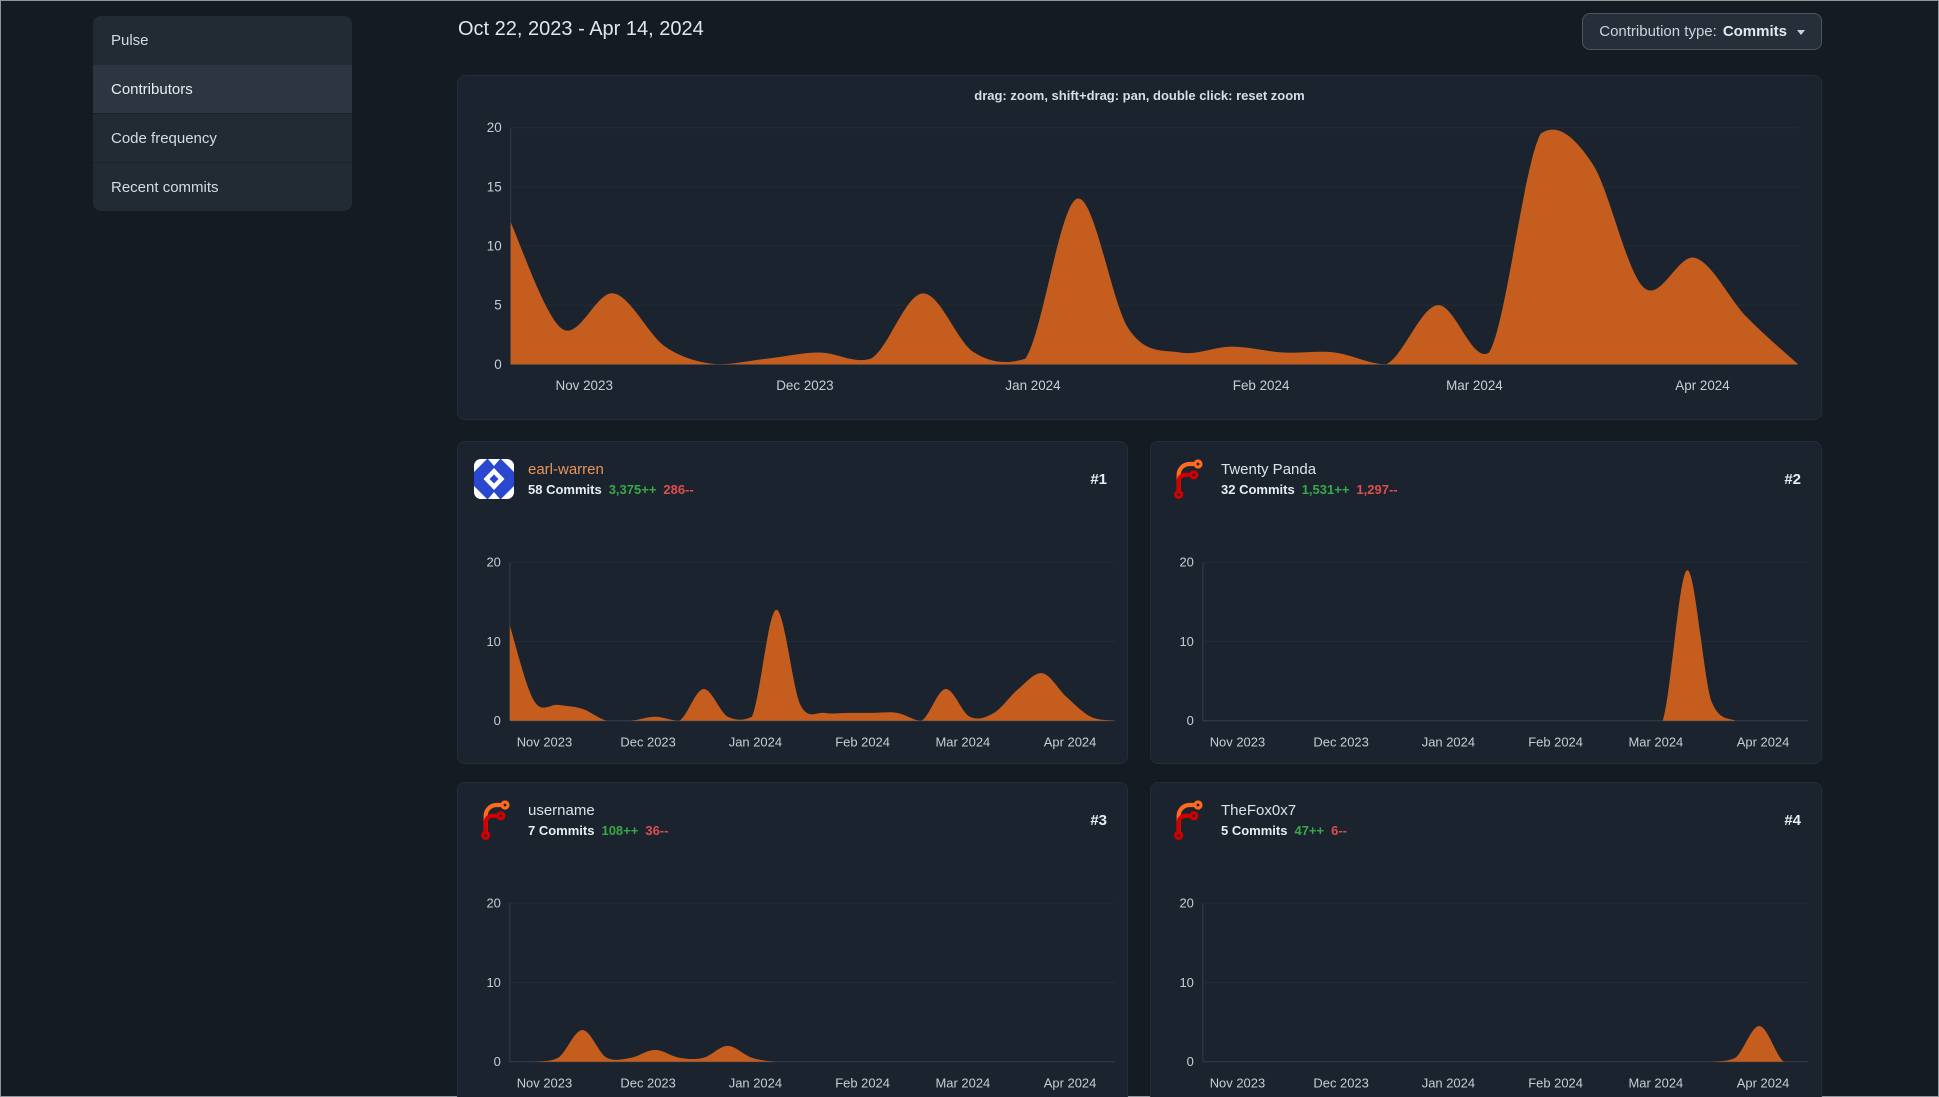 The width and height of the screenshot is (1939, 1097). Describe the element at coordinates (222, 137) in the screenshot. I see `sidebar-item-code-frequency: Code frequency` at that location.